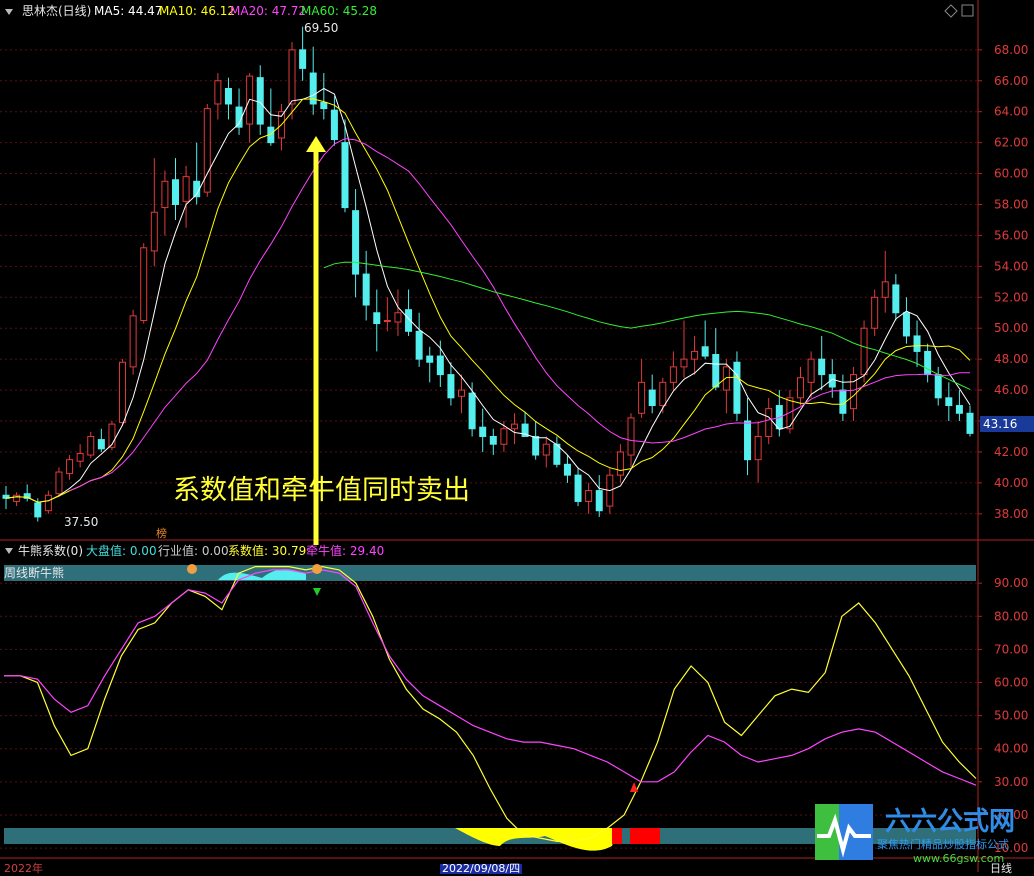  Describe the element at coordinates (958, 858) in the screenshot. I see `logo-url: www.66gsw.com` at that location.